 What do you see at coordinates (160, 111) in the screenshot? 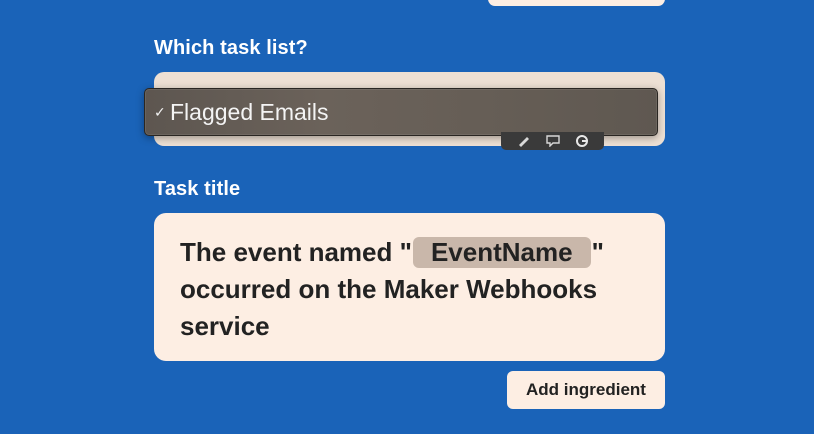
I see `checkmark-icon: ✓` at bounding box center [160, 111].